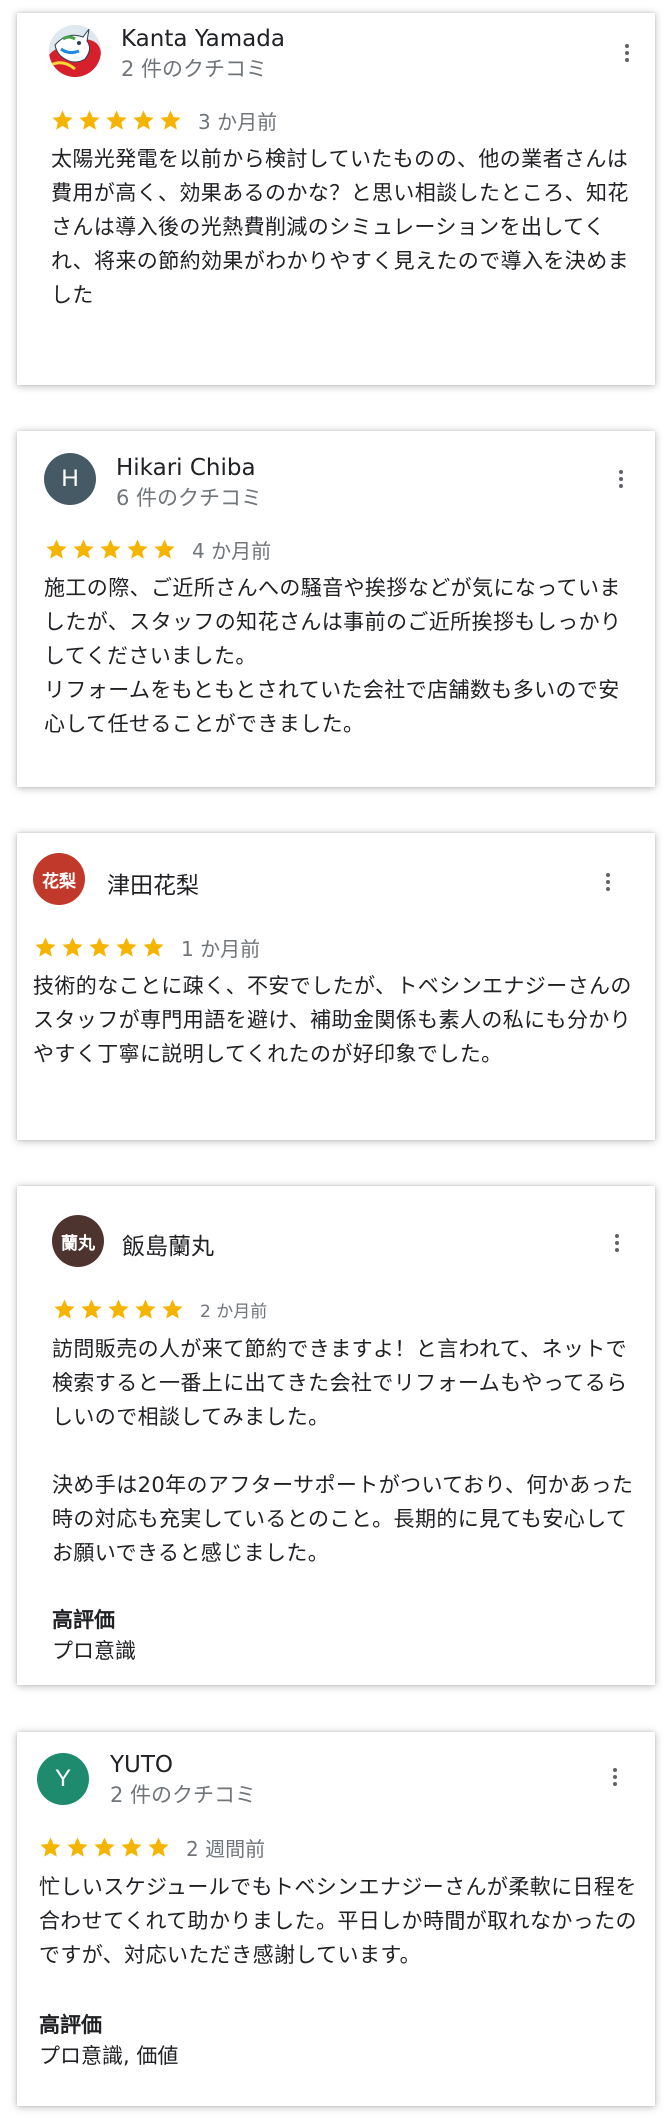 The width and height of the screenshot is (671, 2120). Describe the element at coordinates (59, 881) in the screenshot. I see `avatar-logo: 花梨` at that location.